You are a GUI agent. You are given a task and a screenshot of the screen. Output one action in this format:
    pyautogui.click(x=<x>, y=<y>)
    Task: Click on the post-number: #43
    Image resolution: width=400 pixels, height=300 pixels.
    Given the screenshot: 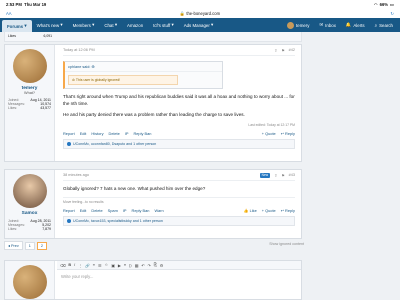 What is the action you would take?
    pyautogui.click(x=292, y=175)
    